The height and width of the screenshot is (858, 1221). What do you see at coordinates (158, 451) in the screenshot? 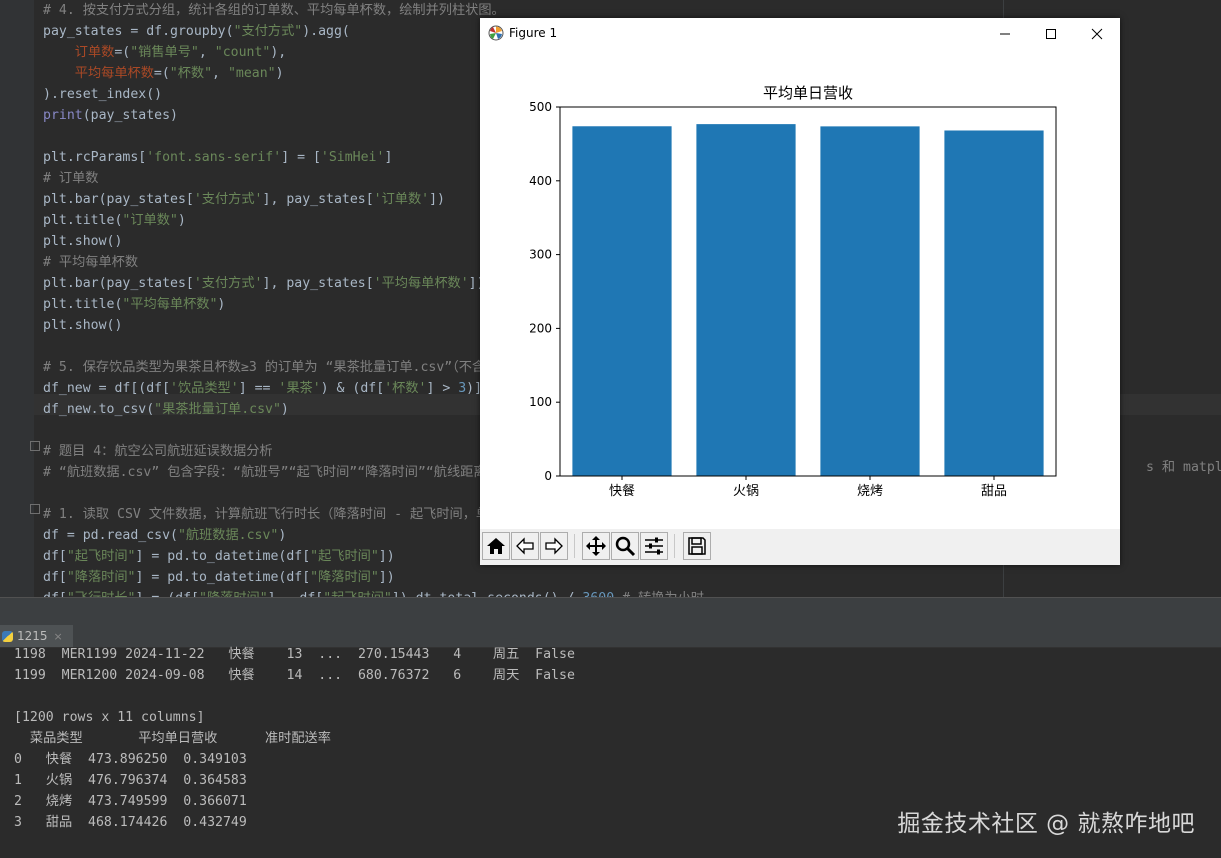
I see `code-token: # 题目 4：航空公司航班延误数据分析` at bounding box center [158, 451].